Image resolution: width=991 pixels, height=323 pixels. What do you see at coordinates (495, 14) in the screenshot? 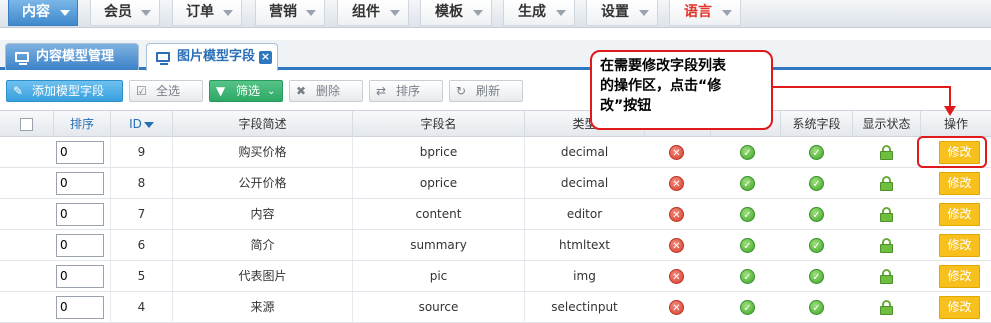
I see `top-menu-bar: 内容 会员 订单 营销 组件 模板 生成 设置 语言` at bounding box center [495, 14].